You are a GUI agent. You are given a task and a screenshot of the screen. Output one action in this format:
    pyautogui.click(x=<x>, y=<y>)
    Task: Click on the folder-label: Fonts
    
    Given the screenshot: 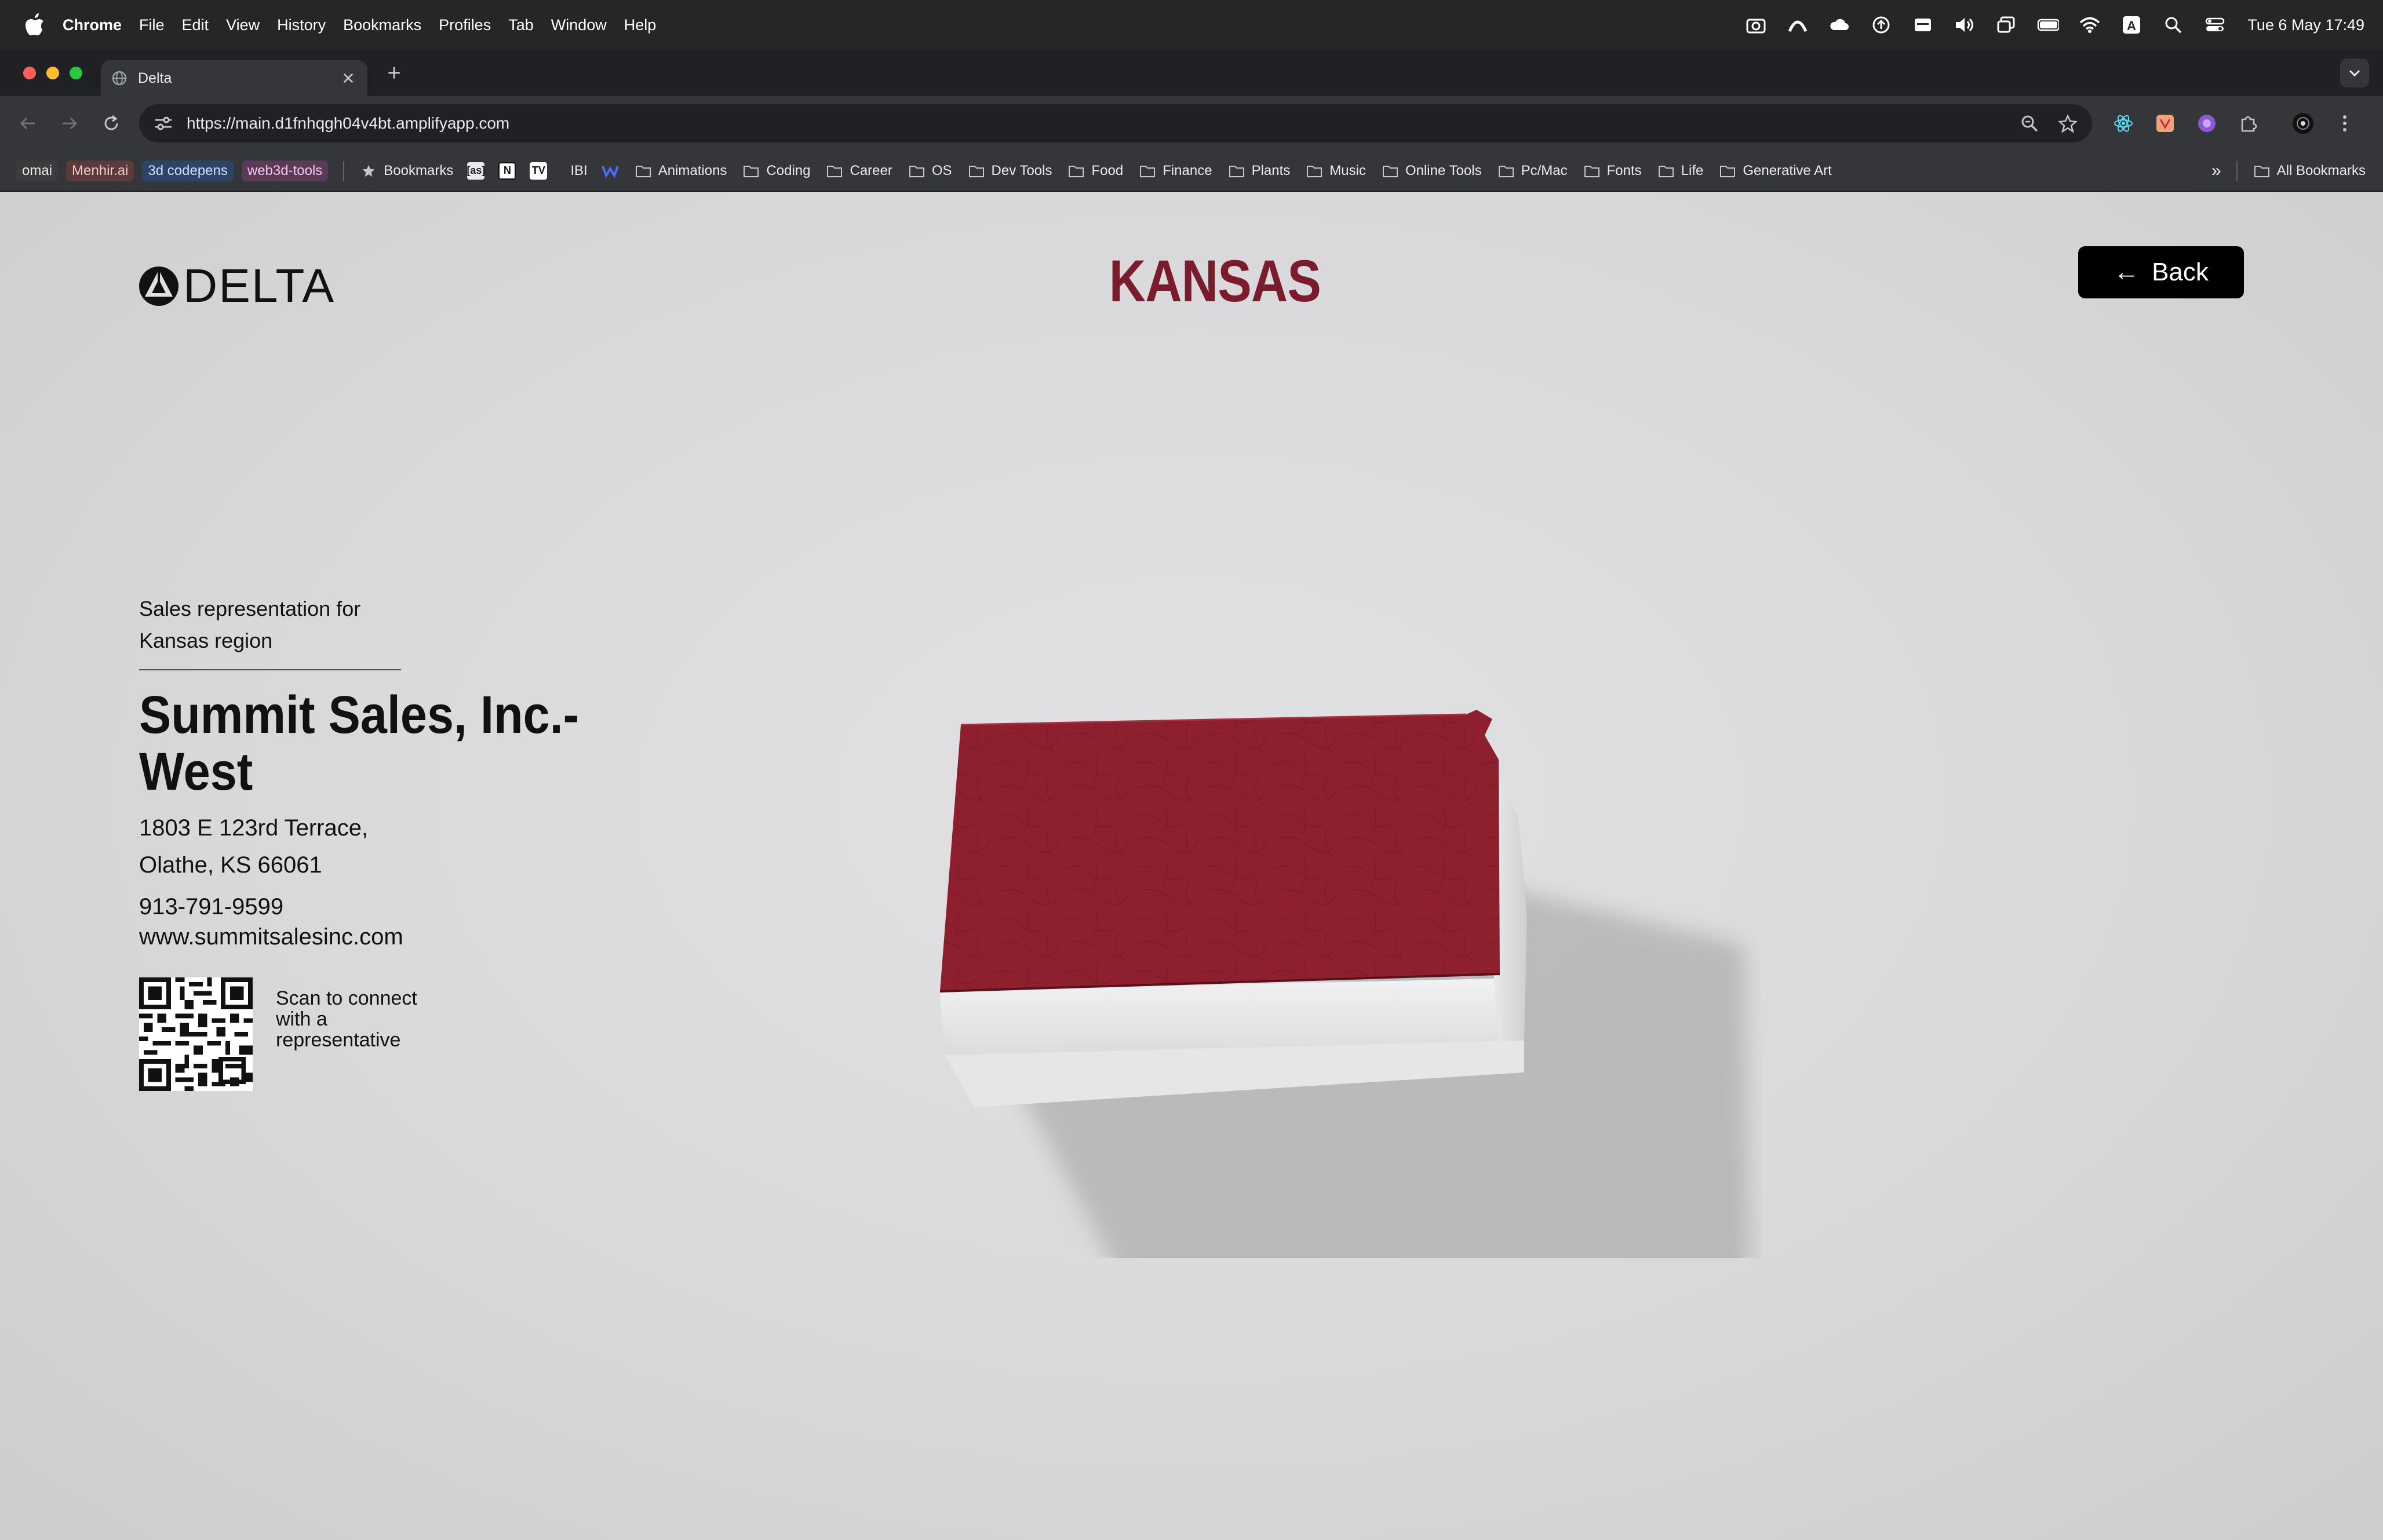 What is the action you would take?
    pyautogui.click(x=1624, y=170)
    